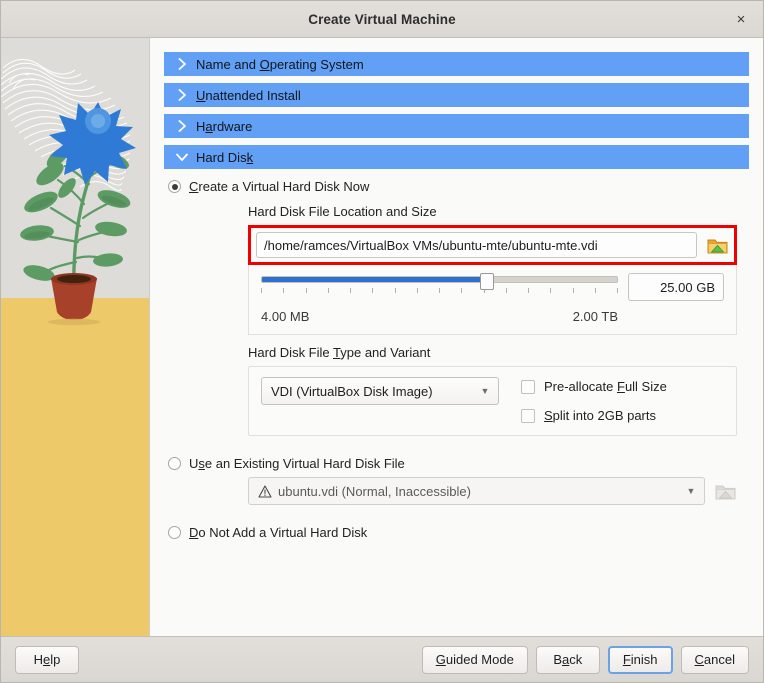  What do you see at coordinates (248, 95) in the screenshot?
I see `section-label: Unattended Install` at bounding box center [248, 95].